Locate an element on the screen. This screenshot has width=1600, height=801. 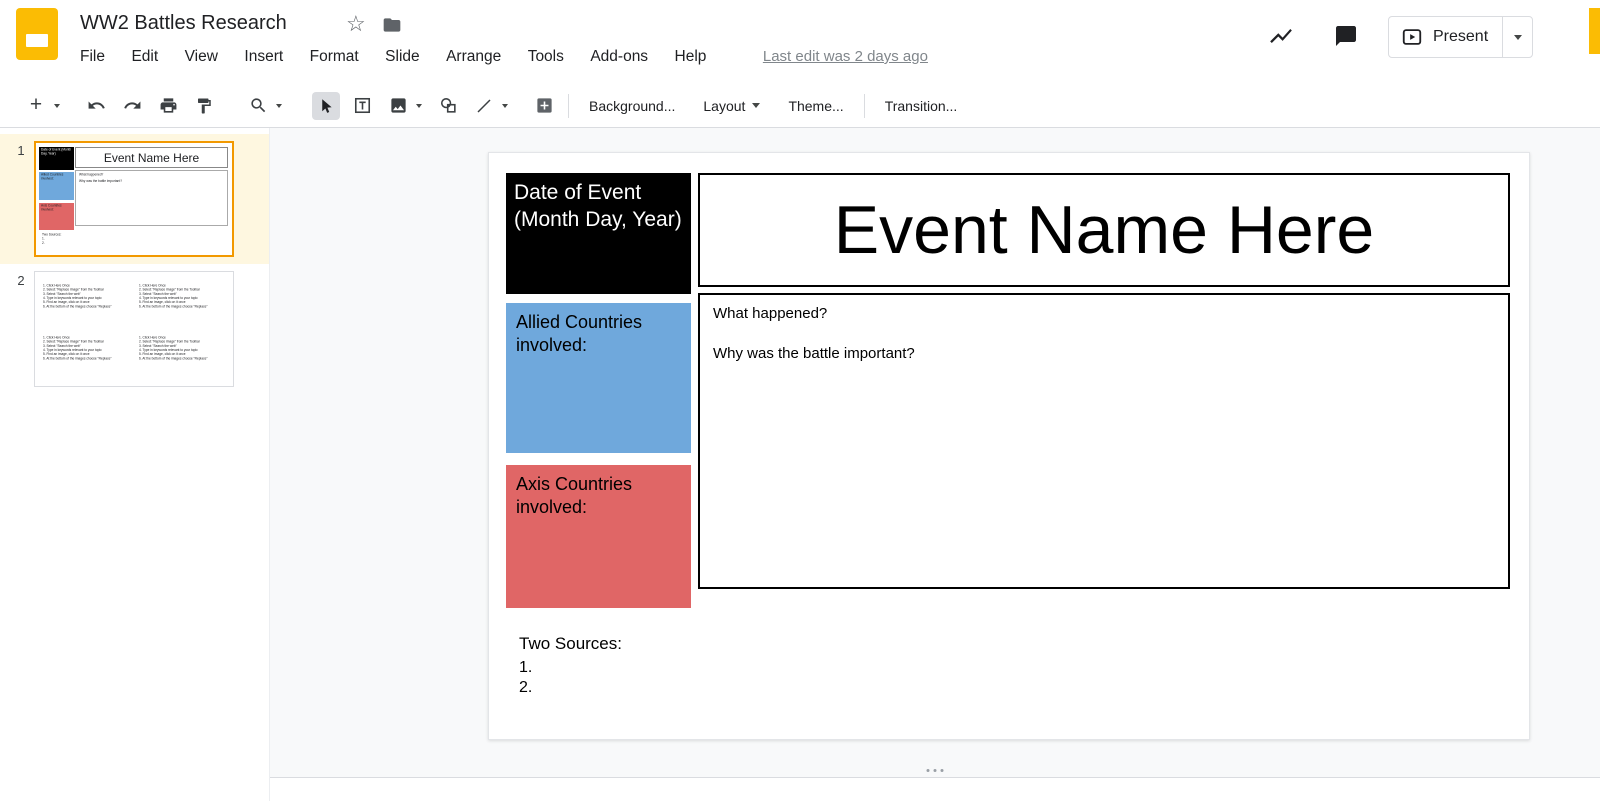
menu-file: File is located at coordinates (92, 57).